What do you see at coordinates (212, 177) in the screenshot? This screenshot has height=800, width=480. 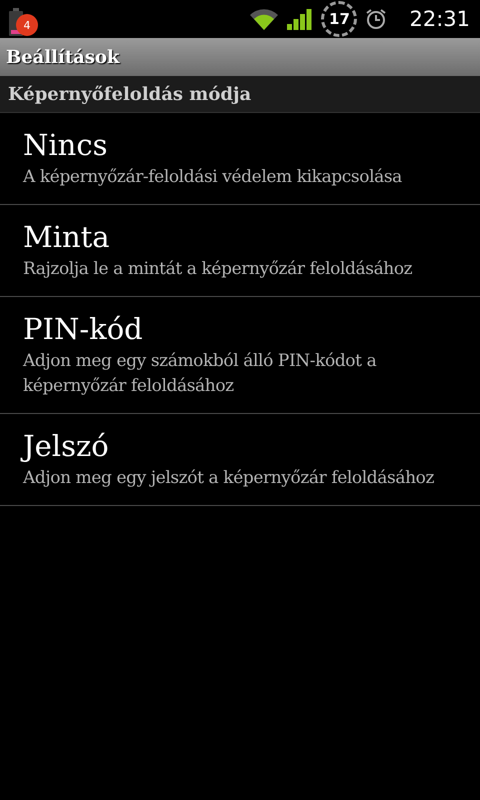 I see `option-summary: A képernyőzár-feloldási védelem kikapcsolása` at bounding box center [212, 177].